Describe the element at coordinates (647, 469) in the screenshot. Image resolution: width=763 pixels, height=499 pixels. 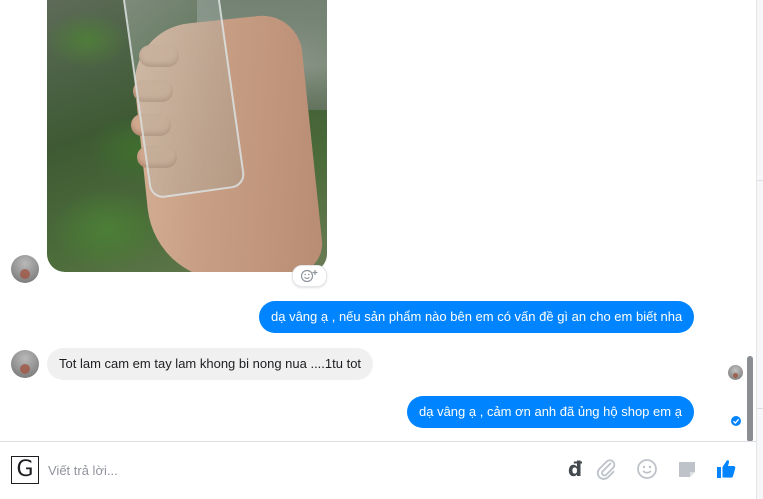
I see `emoji-icon` at that location.